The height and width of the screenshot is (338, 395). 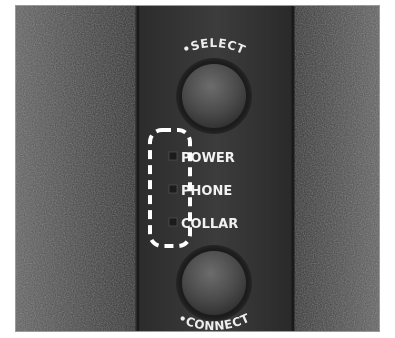 What do you see at coordinates (173, 222) in the screenshot?
I see `collar-led` at bounding box center [173, 222].